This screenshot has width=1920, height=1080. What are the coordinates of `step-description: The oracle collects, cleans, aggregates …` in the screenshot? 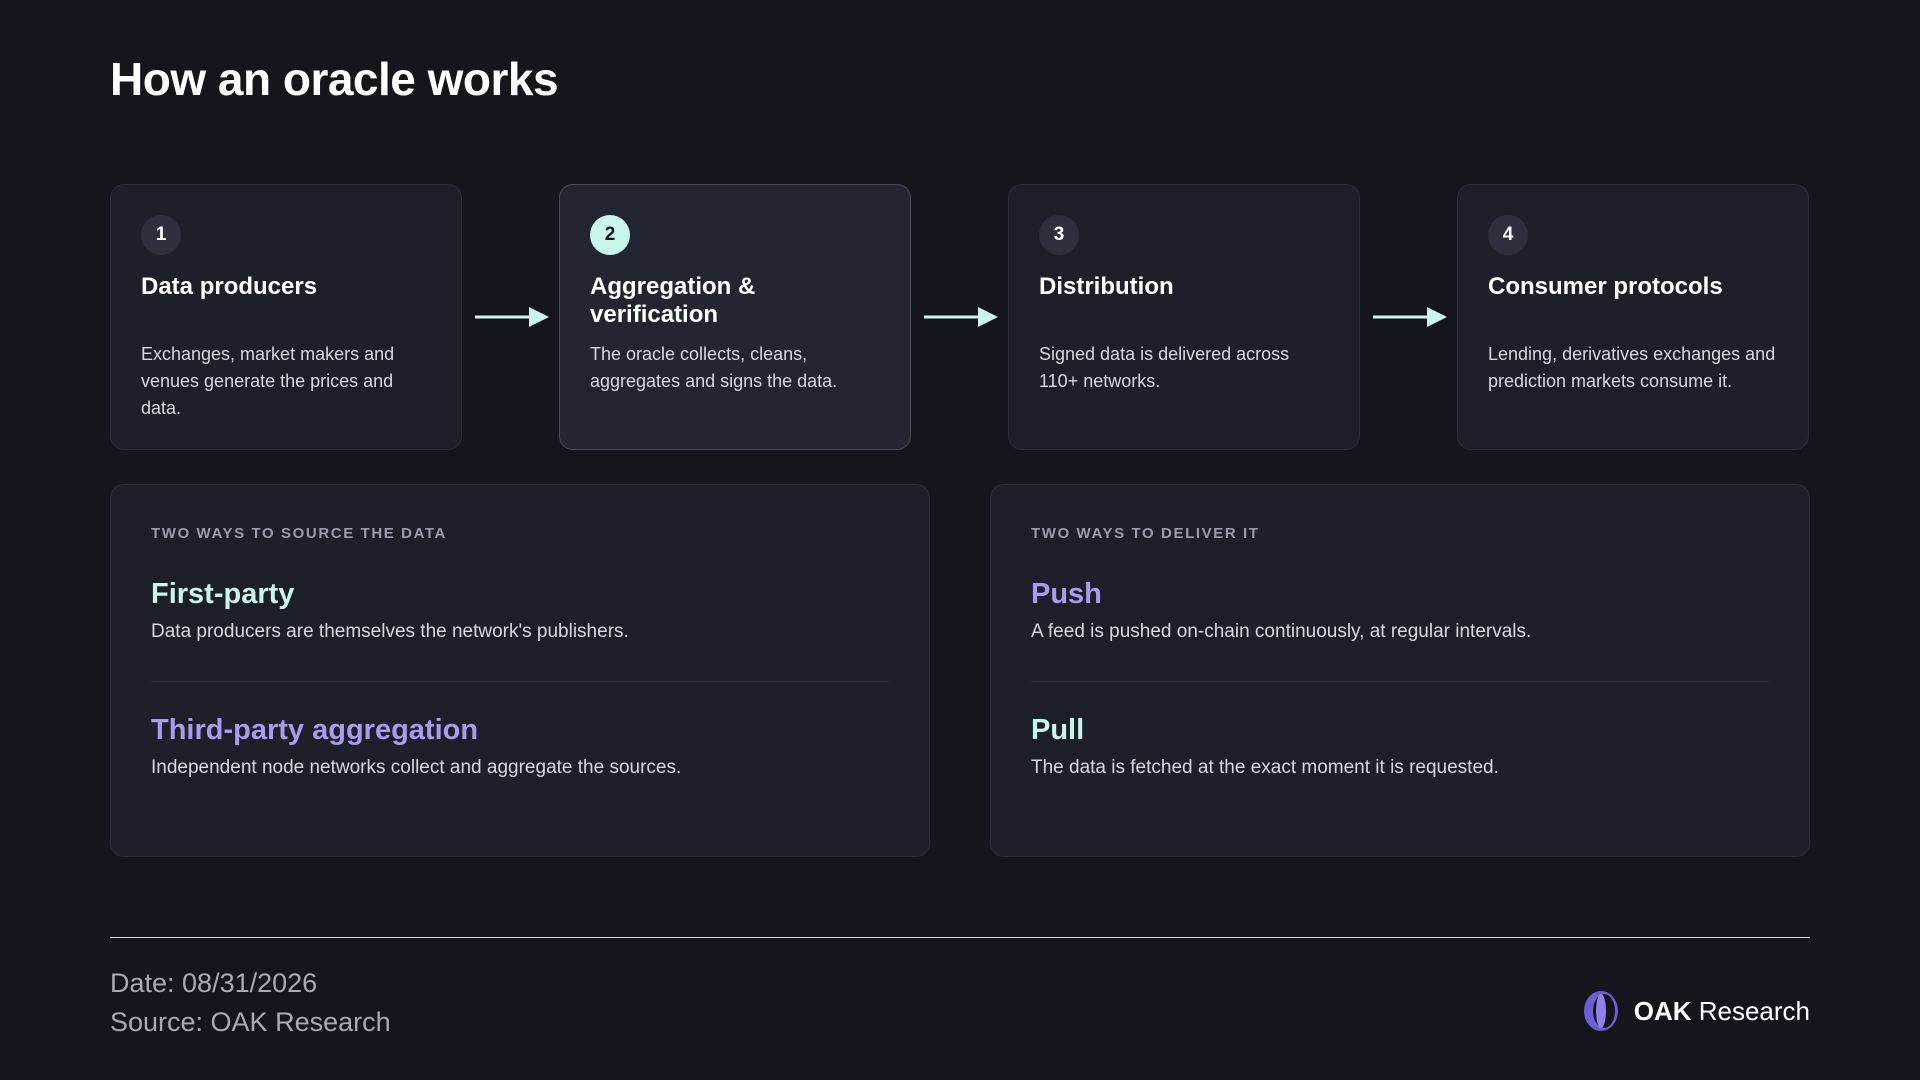 It's located at (714, 367).